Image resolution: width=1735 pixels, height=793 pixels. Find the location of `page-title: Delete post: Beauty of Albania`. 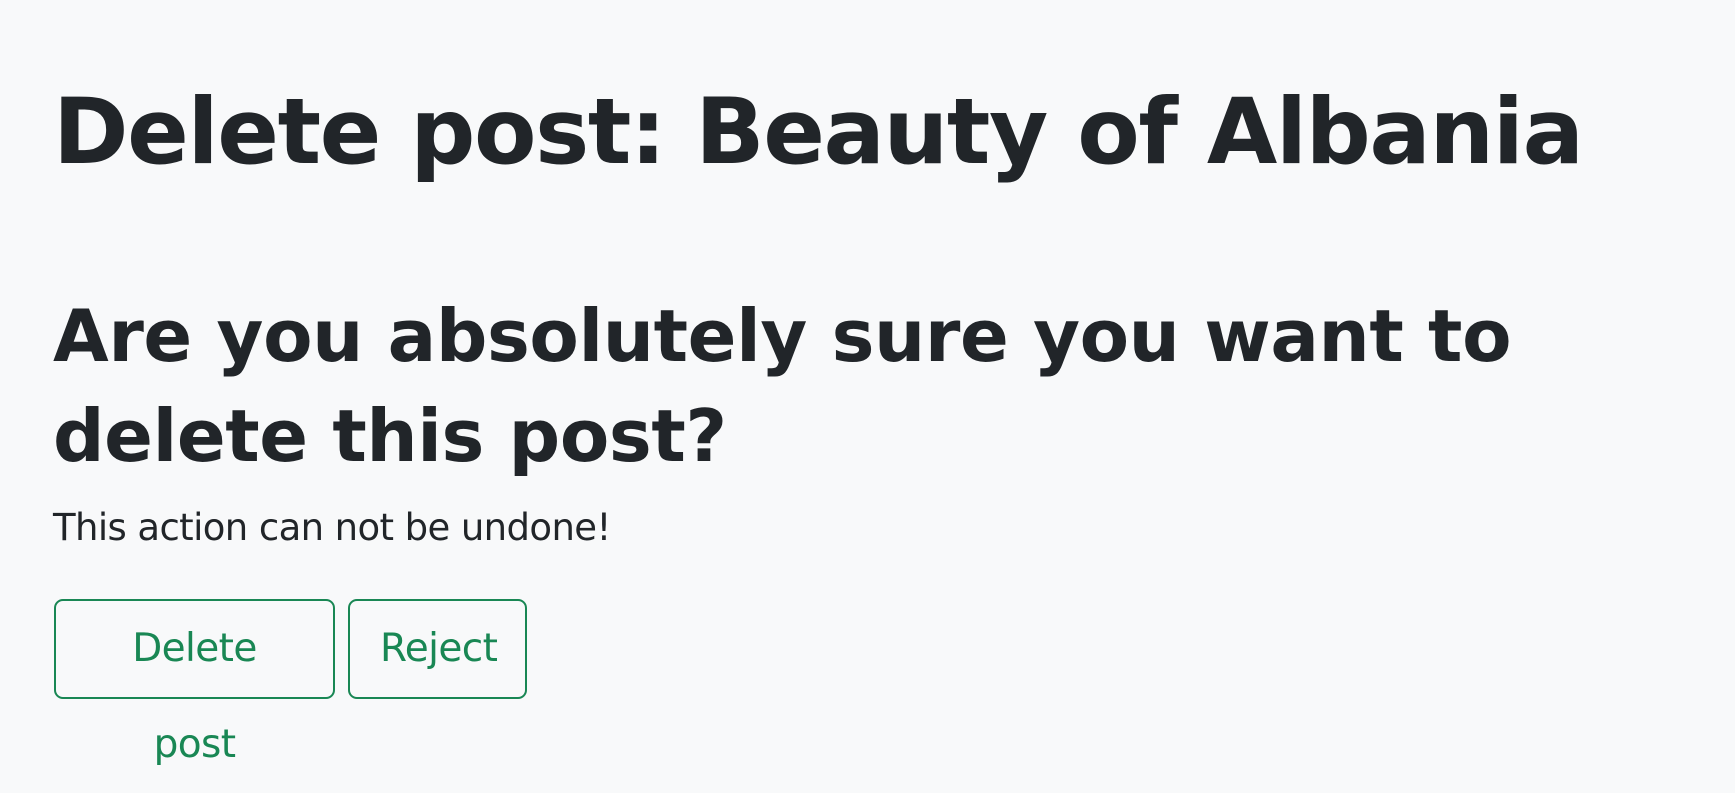

page-title: Delete post: Beauty of Albania is located at coordinates (818, 132).